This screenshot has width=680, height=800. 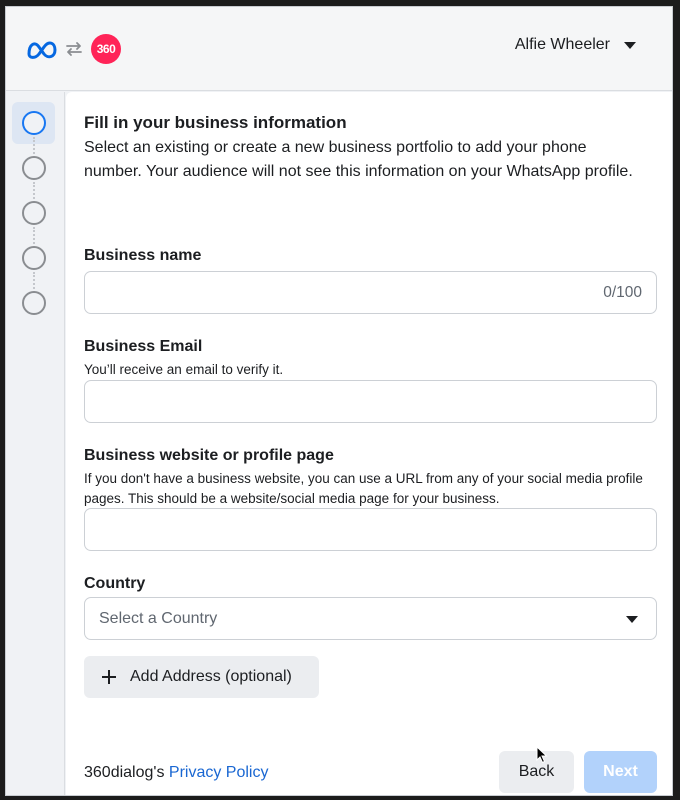 What do you see at coordinates (370, 618) in the screenshot?
I see `country-select: Select a Country` at bounding box center [370, 618].